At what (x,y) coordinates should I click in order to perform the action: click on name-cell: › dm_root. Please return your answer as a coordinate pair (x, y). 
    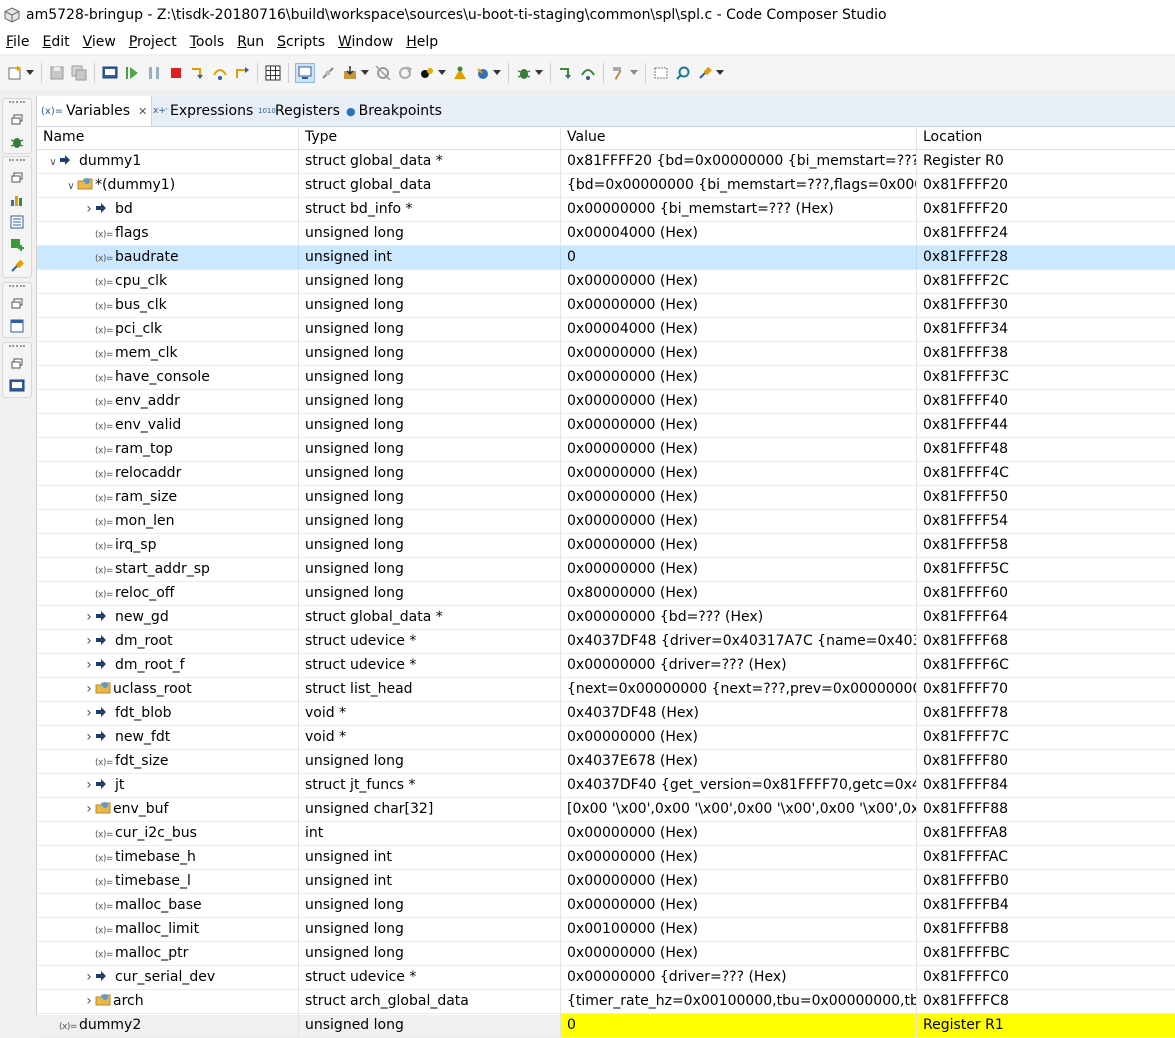
    Looking at the image, I should click on (168, 641).